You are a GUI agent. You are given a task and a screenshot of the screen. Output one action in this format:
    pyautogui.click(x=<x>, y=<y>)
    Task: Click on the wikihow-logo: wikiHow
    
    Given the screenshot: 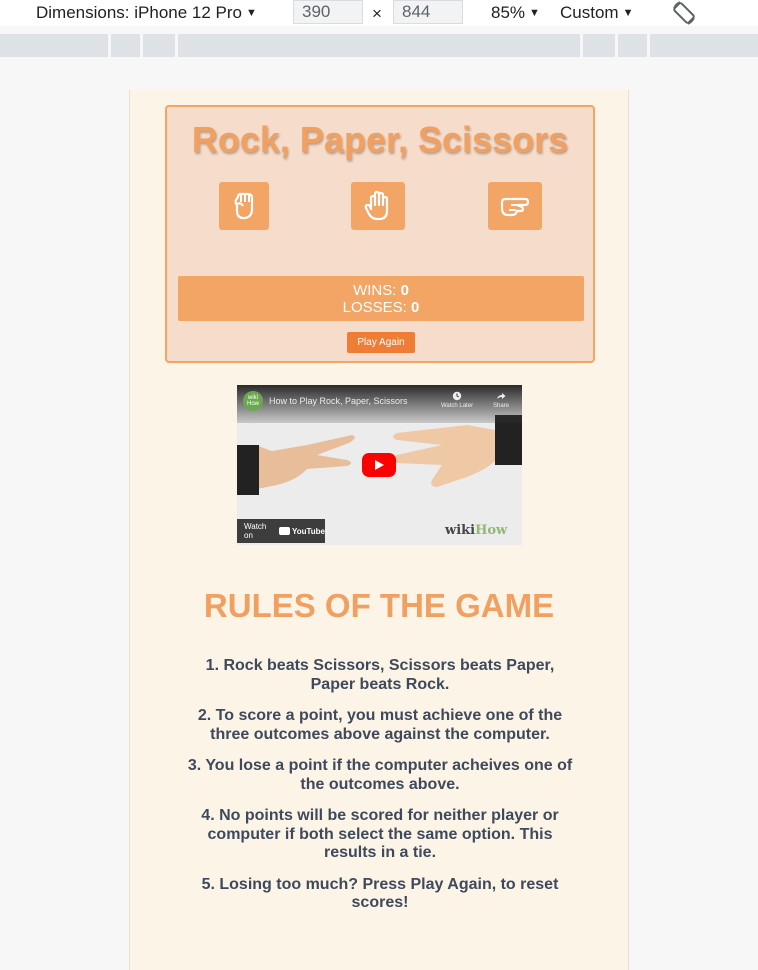 What is the action you would take?
    pyautogui.click(x=476, y=530)
    